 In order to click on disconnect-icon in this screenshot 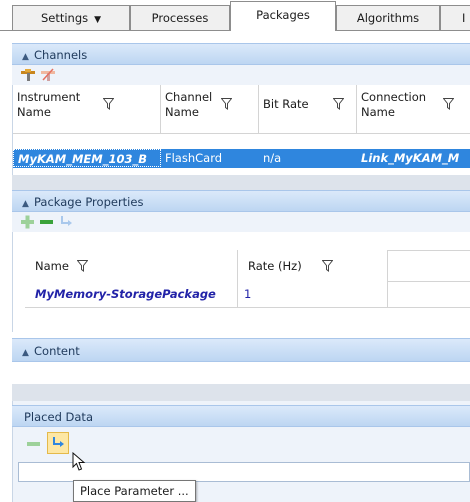, I will do `click(48, 75)`.